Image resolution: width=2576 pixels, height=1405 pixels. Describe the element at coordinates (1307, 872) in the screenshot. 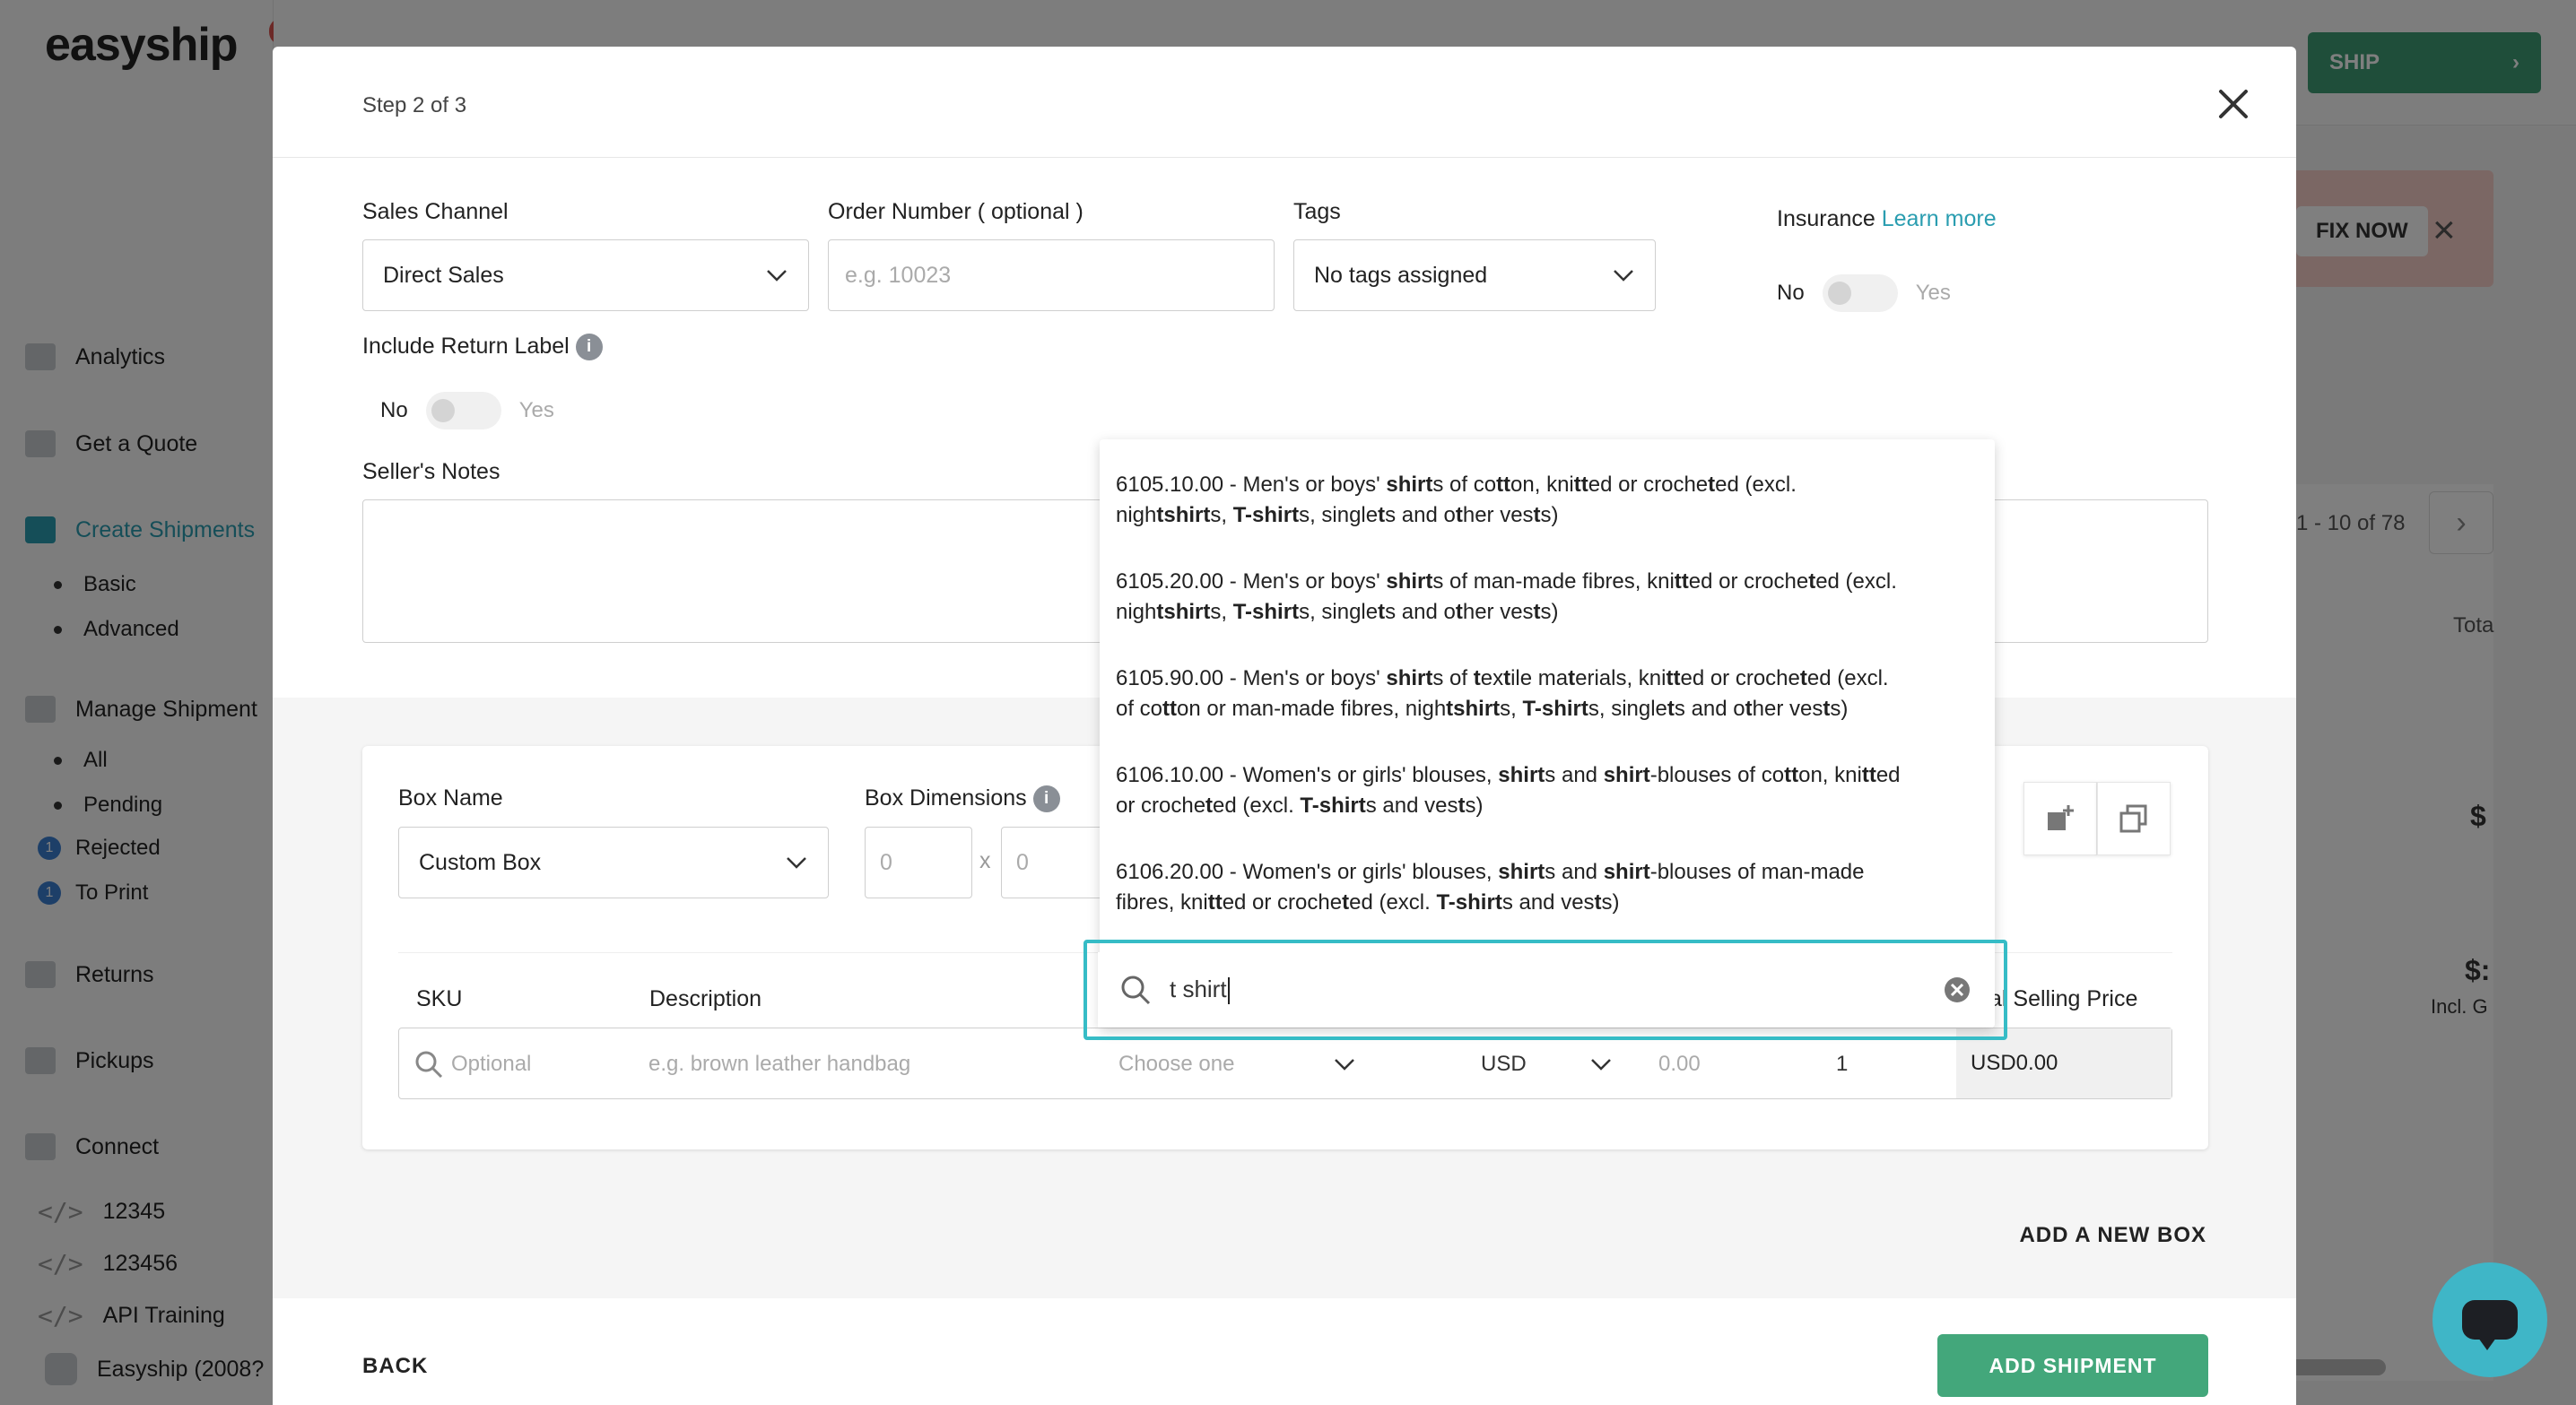

I see `option-text: 6106.20.00 - Women's or girls' blouses,` at that location.